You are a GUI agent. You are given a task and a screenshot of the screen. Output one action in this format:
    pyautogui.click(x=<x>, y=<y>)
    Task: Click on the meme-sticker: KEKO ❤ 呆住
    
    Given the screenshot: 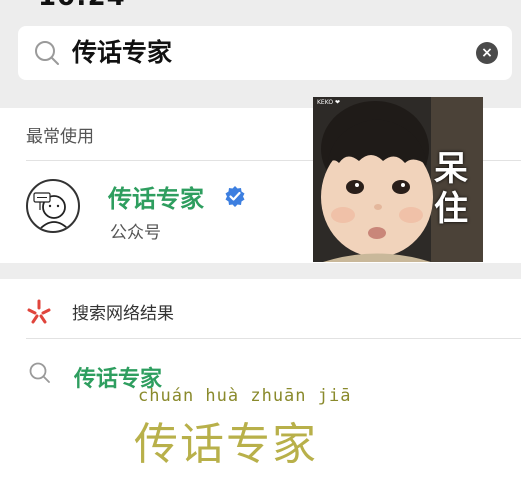 What is the action you would take?
    pyautogui.click(x=398, y=179)
    